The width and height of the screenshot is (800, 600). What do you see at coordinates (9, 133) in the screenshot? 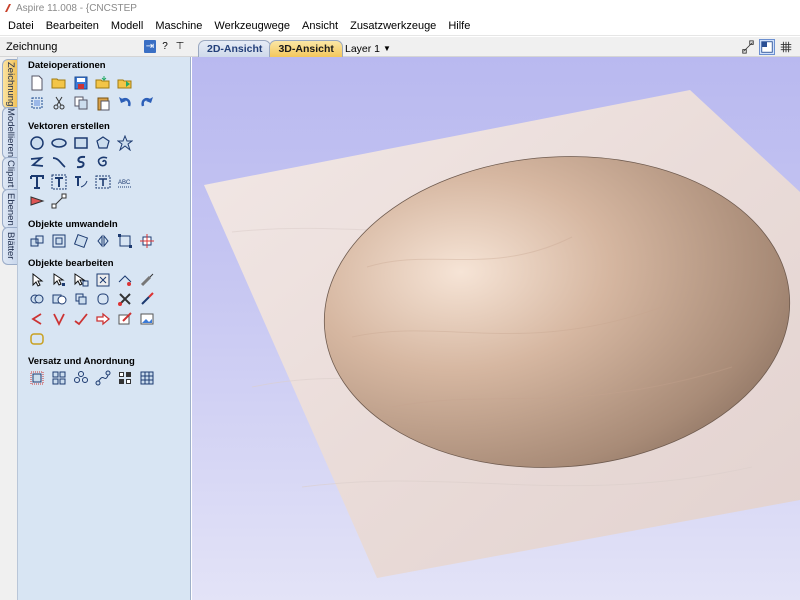
I see `side-tab-modellieren: Modellieren` at bounding box center [9, 133].